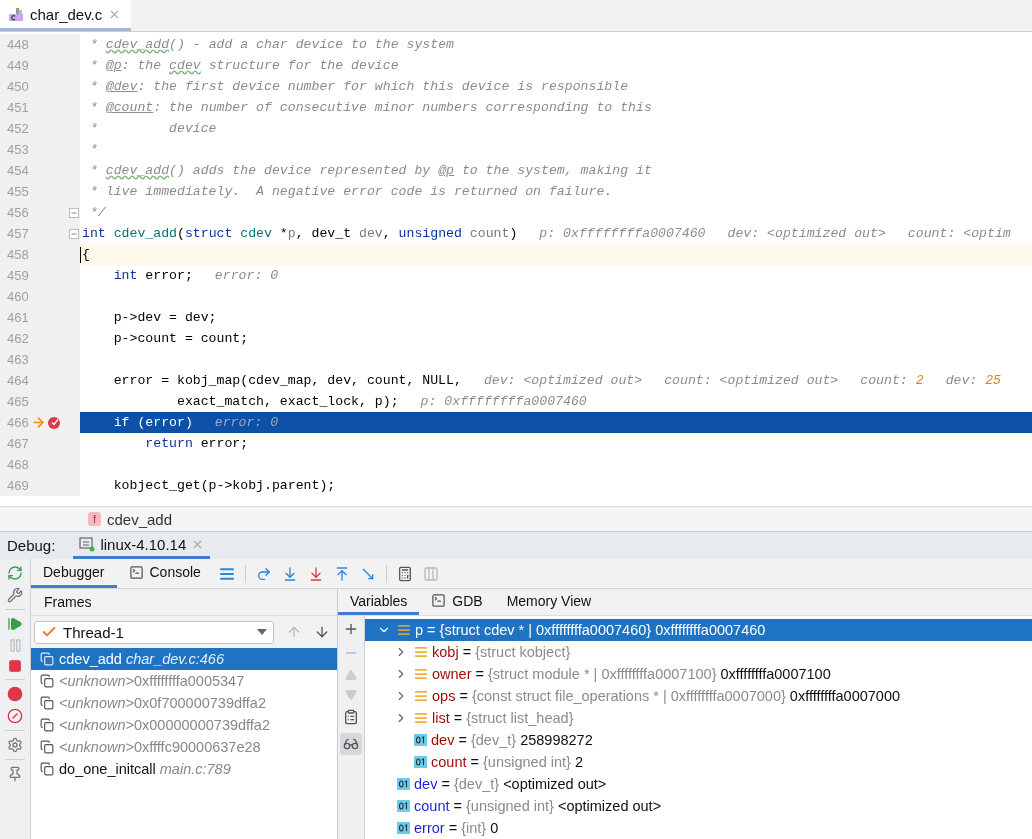 The width and height of the screenshot is (1032, 839). I want to click on variable-label: count = {unsigned int} <optimized out>, so click(538, 806).